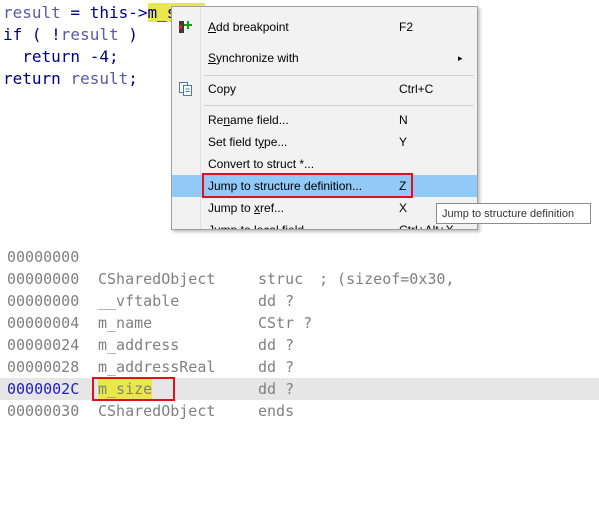 The width and height of the screenshot is (599, 510). What do you see at coordinates (185, 27) in the screenshot?
I see `breakpoint-icon` at bounding box center [185, 27].